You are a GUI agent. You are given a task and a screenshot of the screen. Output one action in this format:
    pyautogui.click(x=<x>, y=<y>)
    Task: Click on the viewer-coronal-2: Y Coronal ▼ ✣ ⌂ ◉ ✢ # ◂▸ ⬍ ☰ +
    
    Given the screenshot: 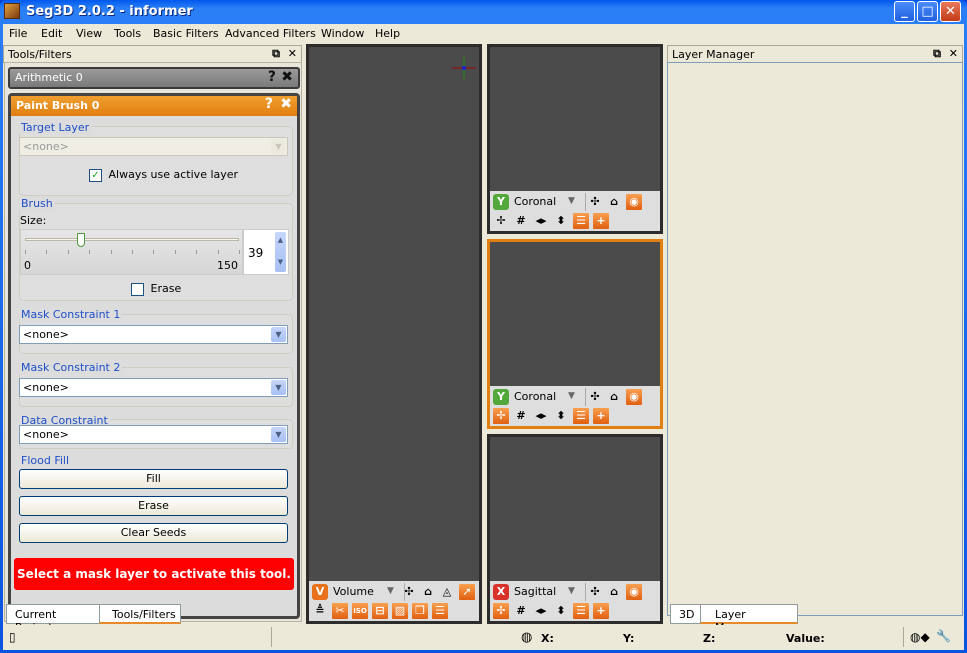 What is the action you would take?
    pyautogui.click(x=575, y=334)
    